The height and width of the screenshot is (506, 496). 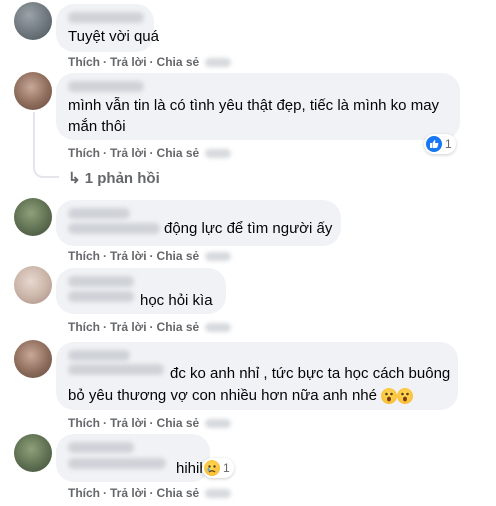 I want to click on comment-text: học hỏi kìa, so click(x=176, y=300).